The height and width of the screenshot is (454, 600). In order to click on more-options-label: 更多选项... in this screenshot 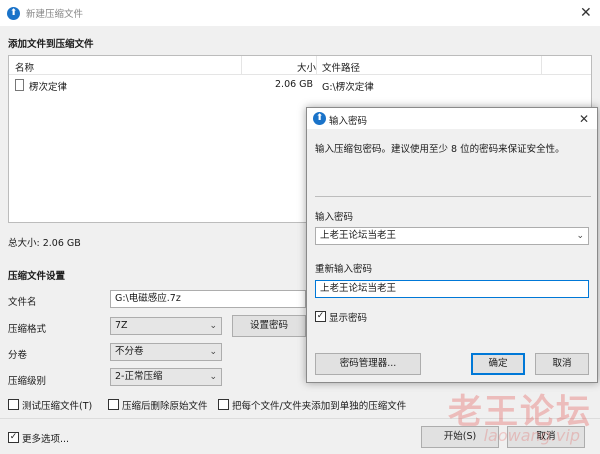, I will do `click(45, 438)`.